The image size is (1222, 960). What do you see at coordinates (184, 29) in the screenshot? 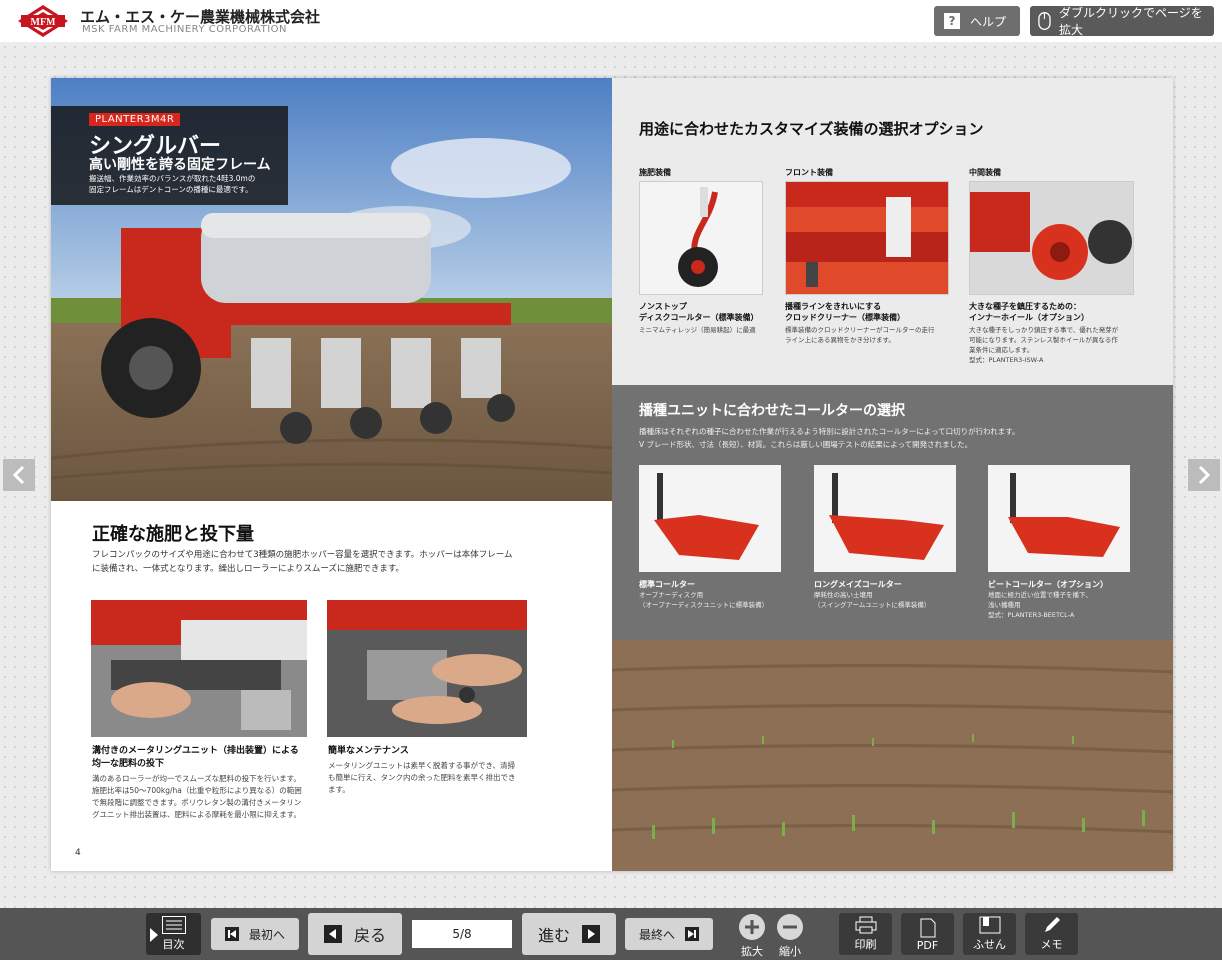
I see `company-name-en: MSK FARM MACHINERY CORPORATION` at bounding box center [184, 29].